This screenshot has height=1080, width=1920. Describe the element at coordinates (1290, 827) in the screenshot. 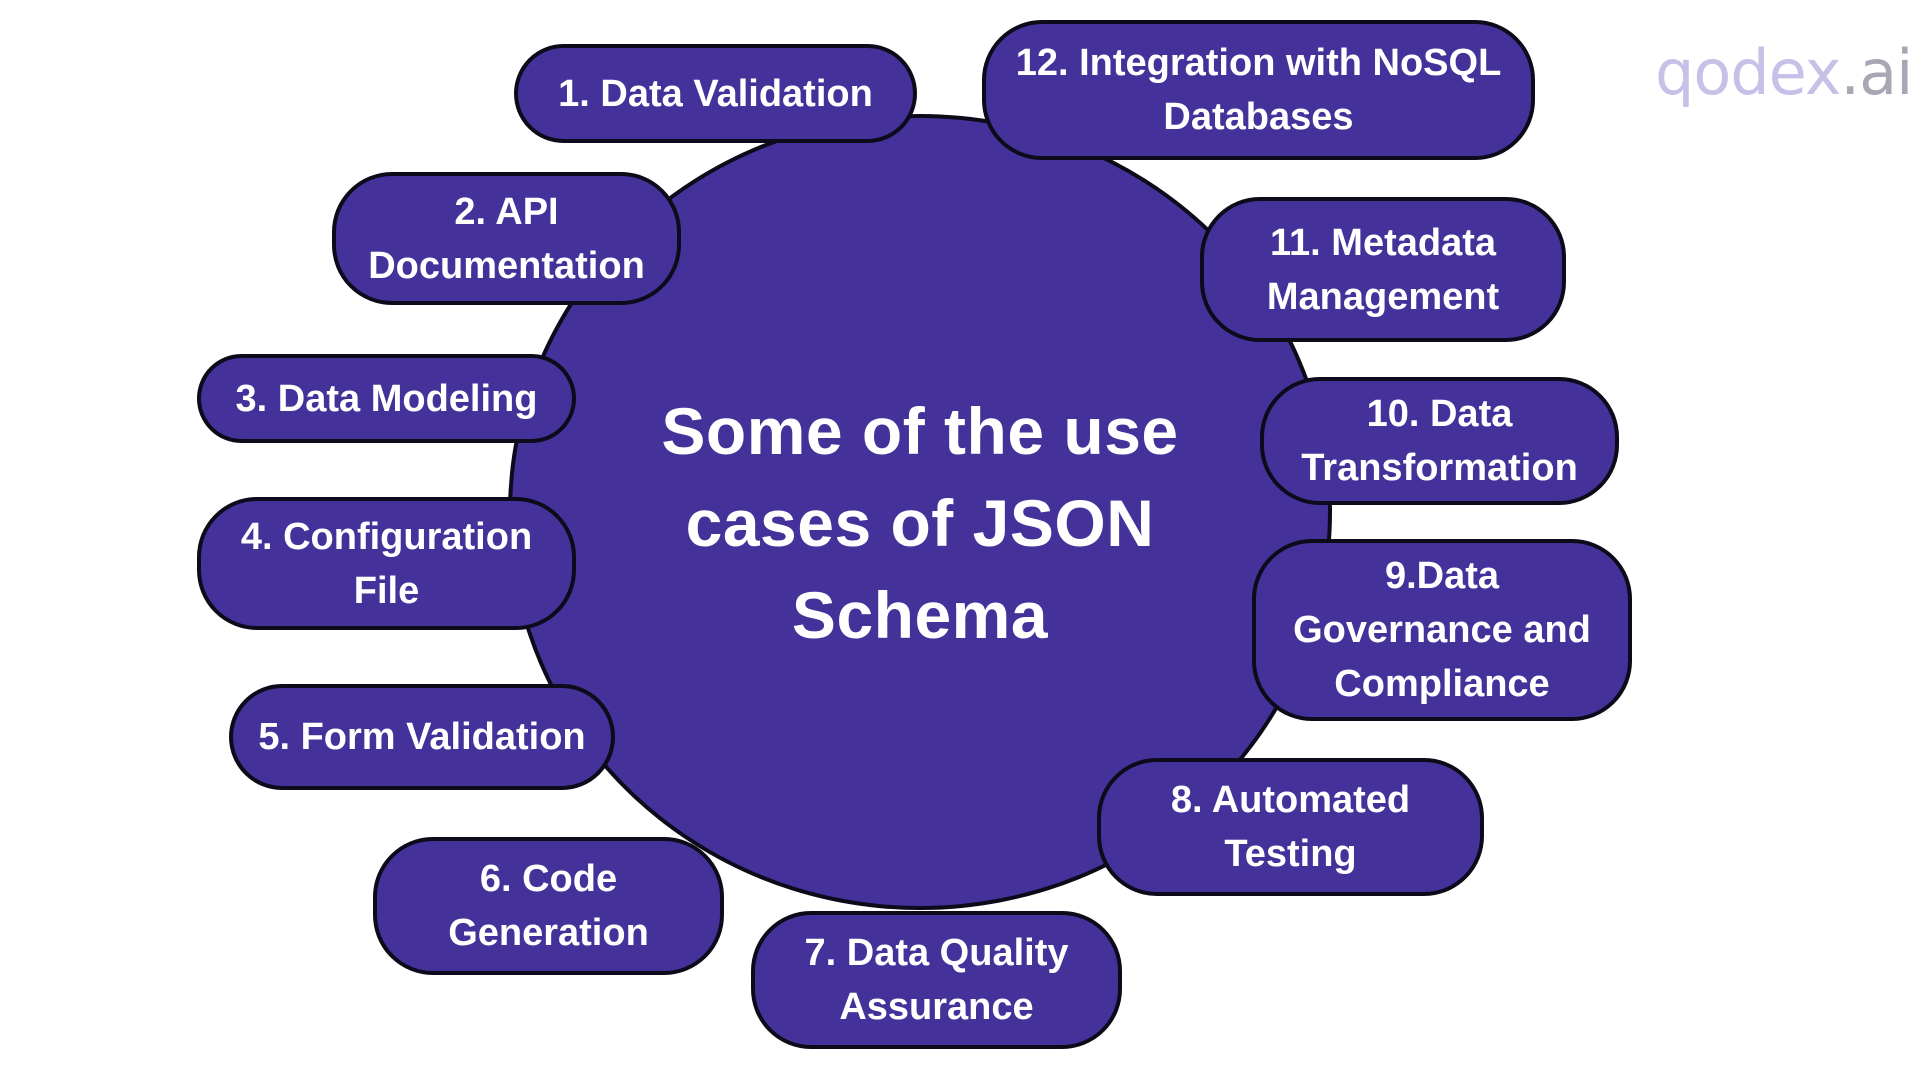

I see `use-case-8-automated-testing: 8. Automated Testing` at that location.